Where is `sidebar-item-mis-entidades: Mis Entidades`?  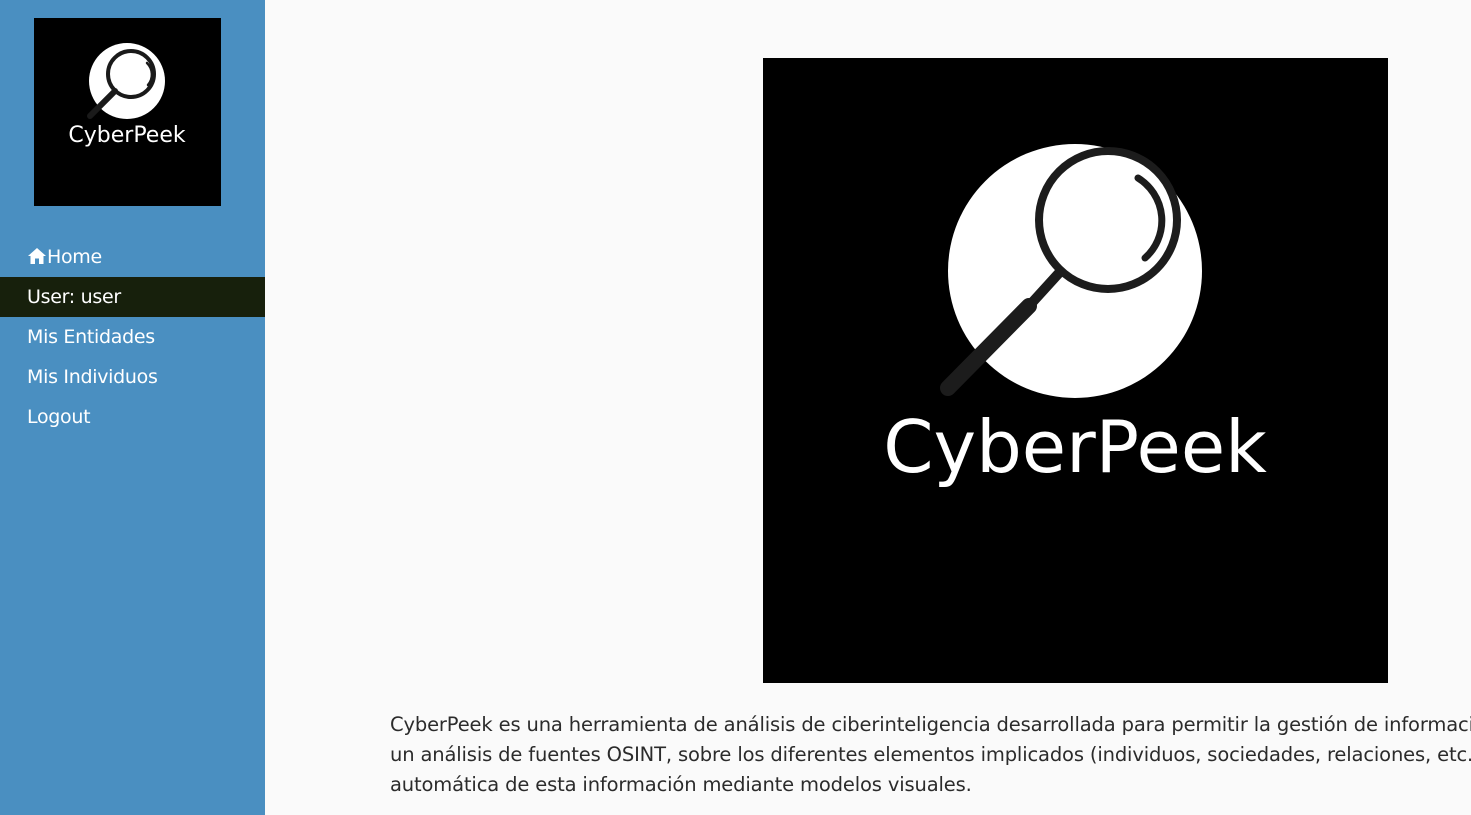 sidebar-item-mis-entidades: Mis Entidades is located at coordinates (132, 337).